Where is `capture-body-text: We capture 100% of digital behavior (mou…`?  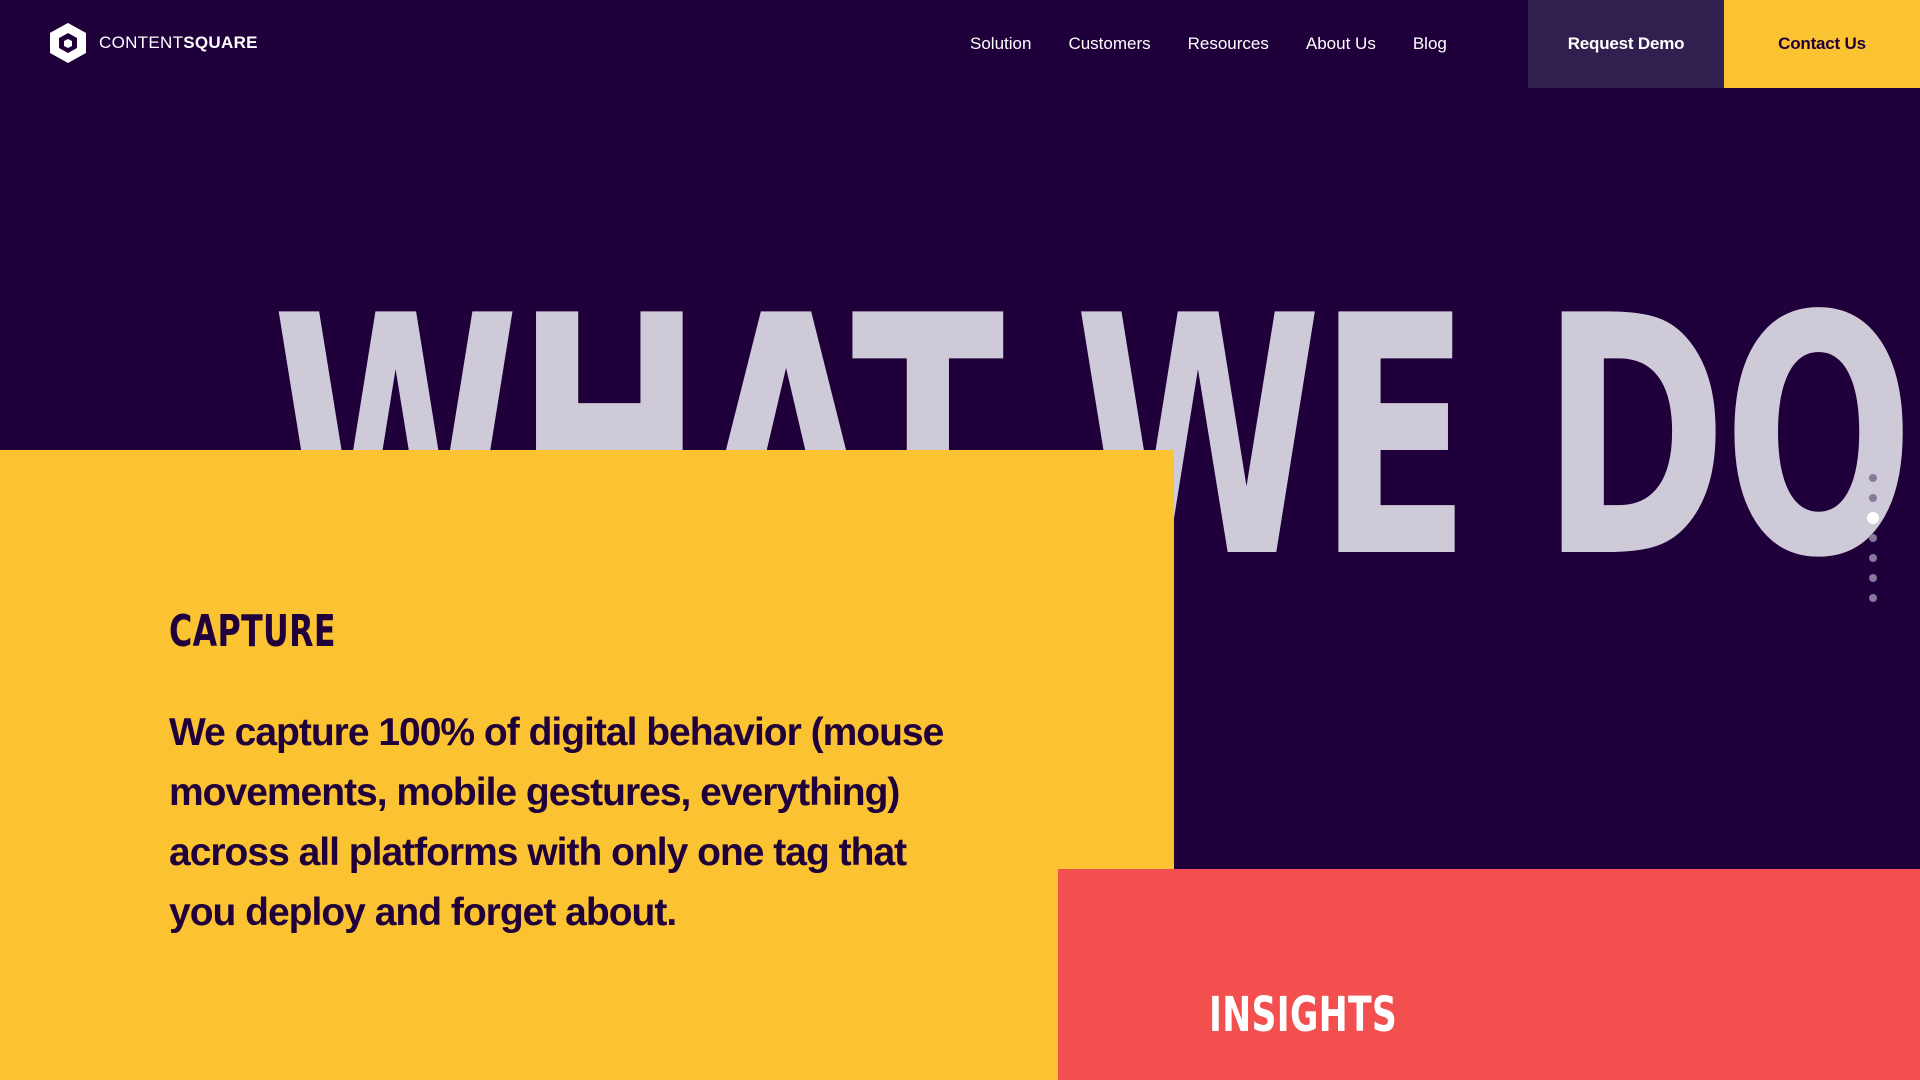
capture-body-text: We capture 100% of digital behavior (mou… is located at coordinates (556, 822).